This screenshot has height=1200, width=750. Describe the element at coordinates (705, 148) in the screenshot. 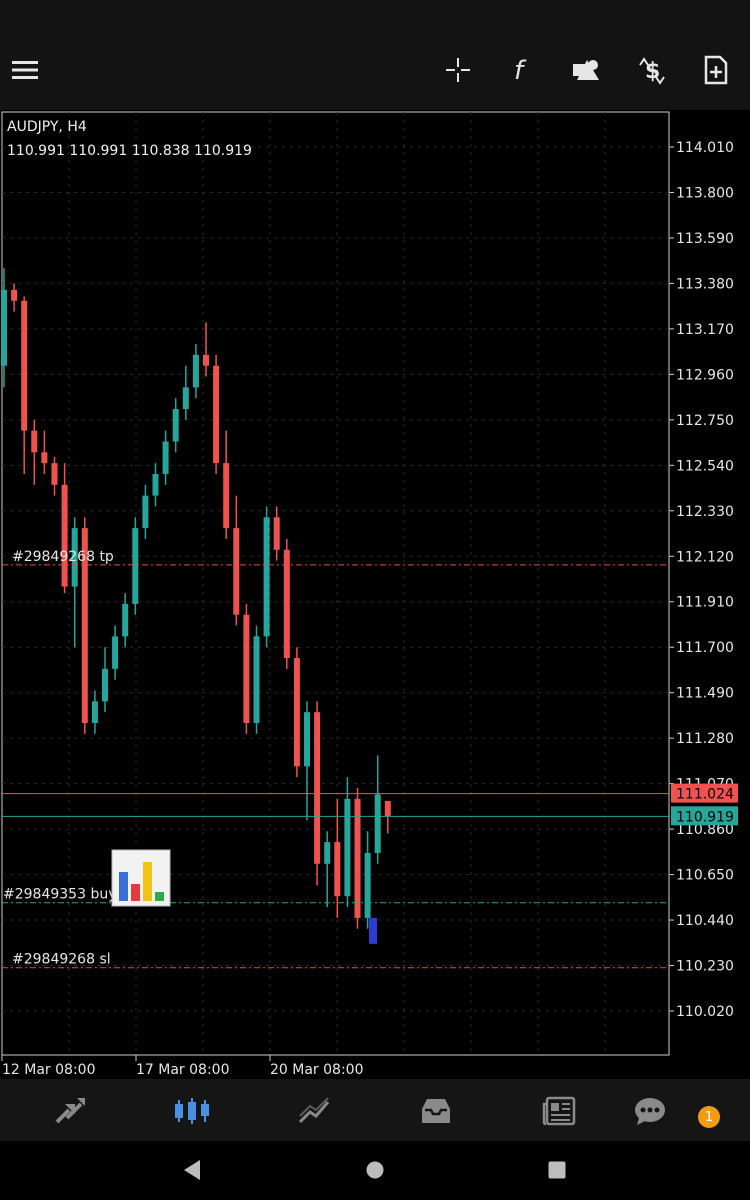

I see `price-label: 114.010` at that location.